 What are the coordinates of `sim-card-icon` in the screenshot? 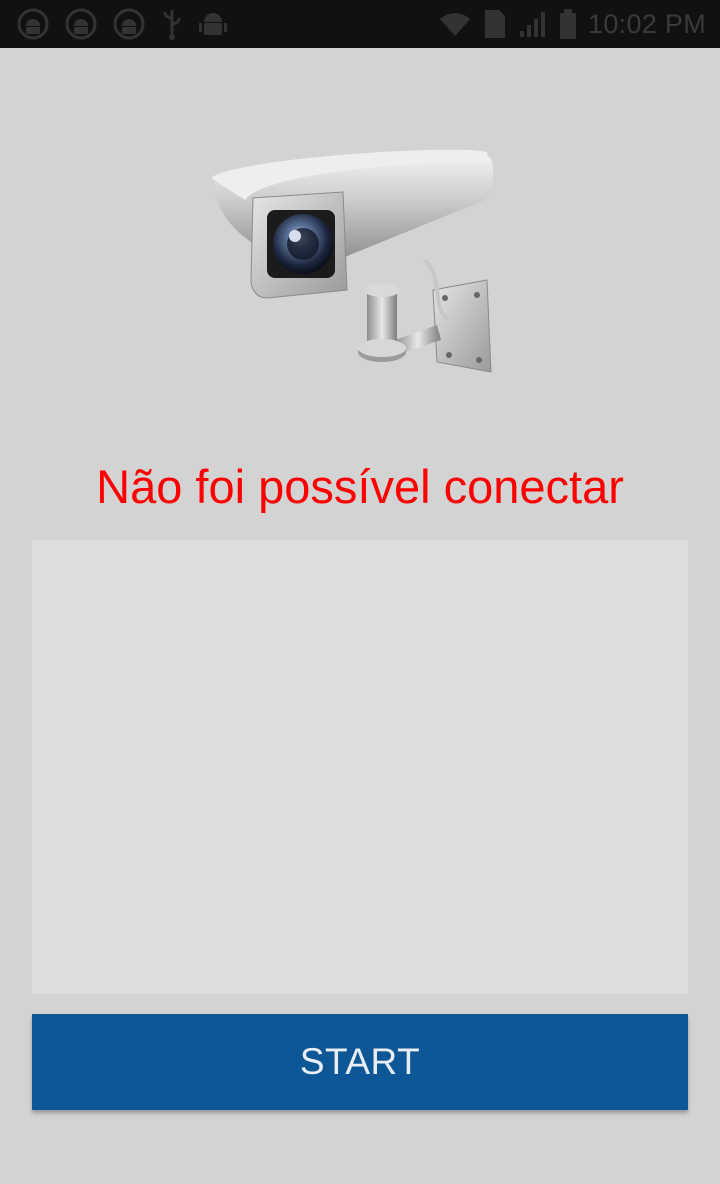 It's located at (495, 24).